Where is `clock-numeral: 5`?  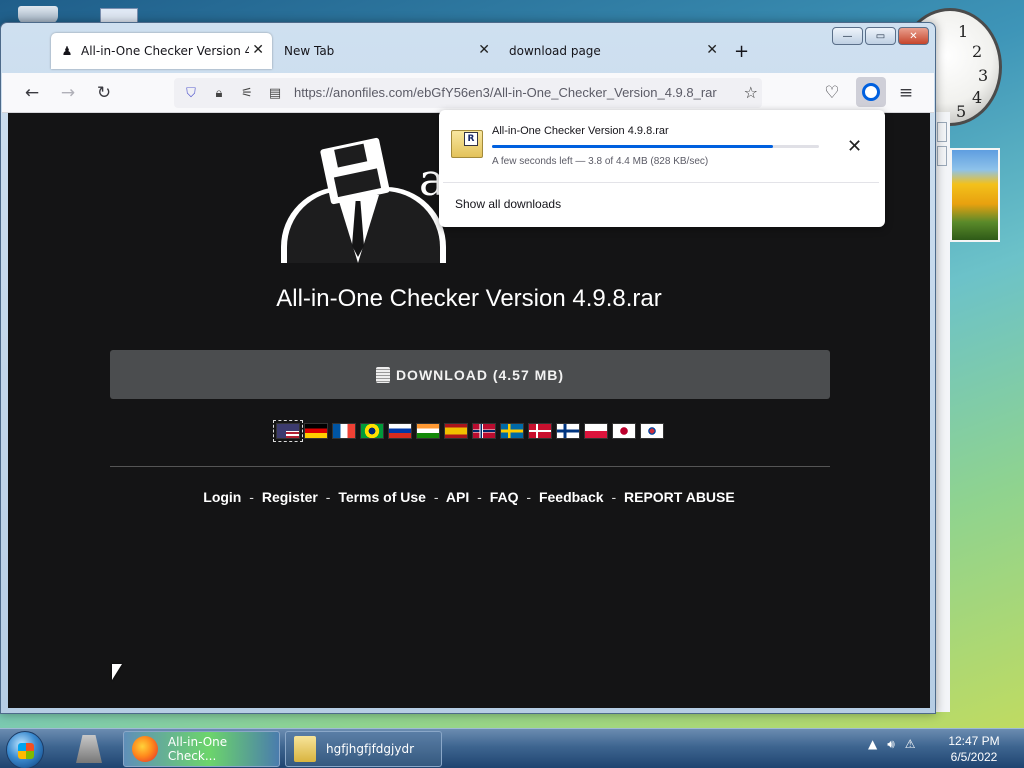 clock-numeral: 5 is located at coordinates (961, 111).